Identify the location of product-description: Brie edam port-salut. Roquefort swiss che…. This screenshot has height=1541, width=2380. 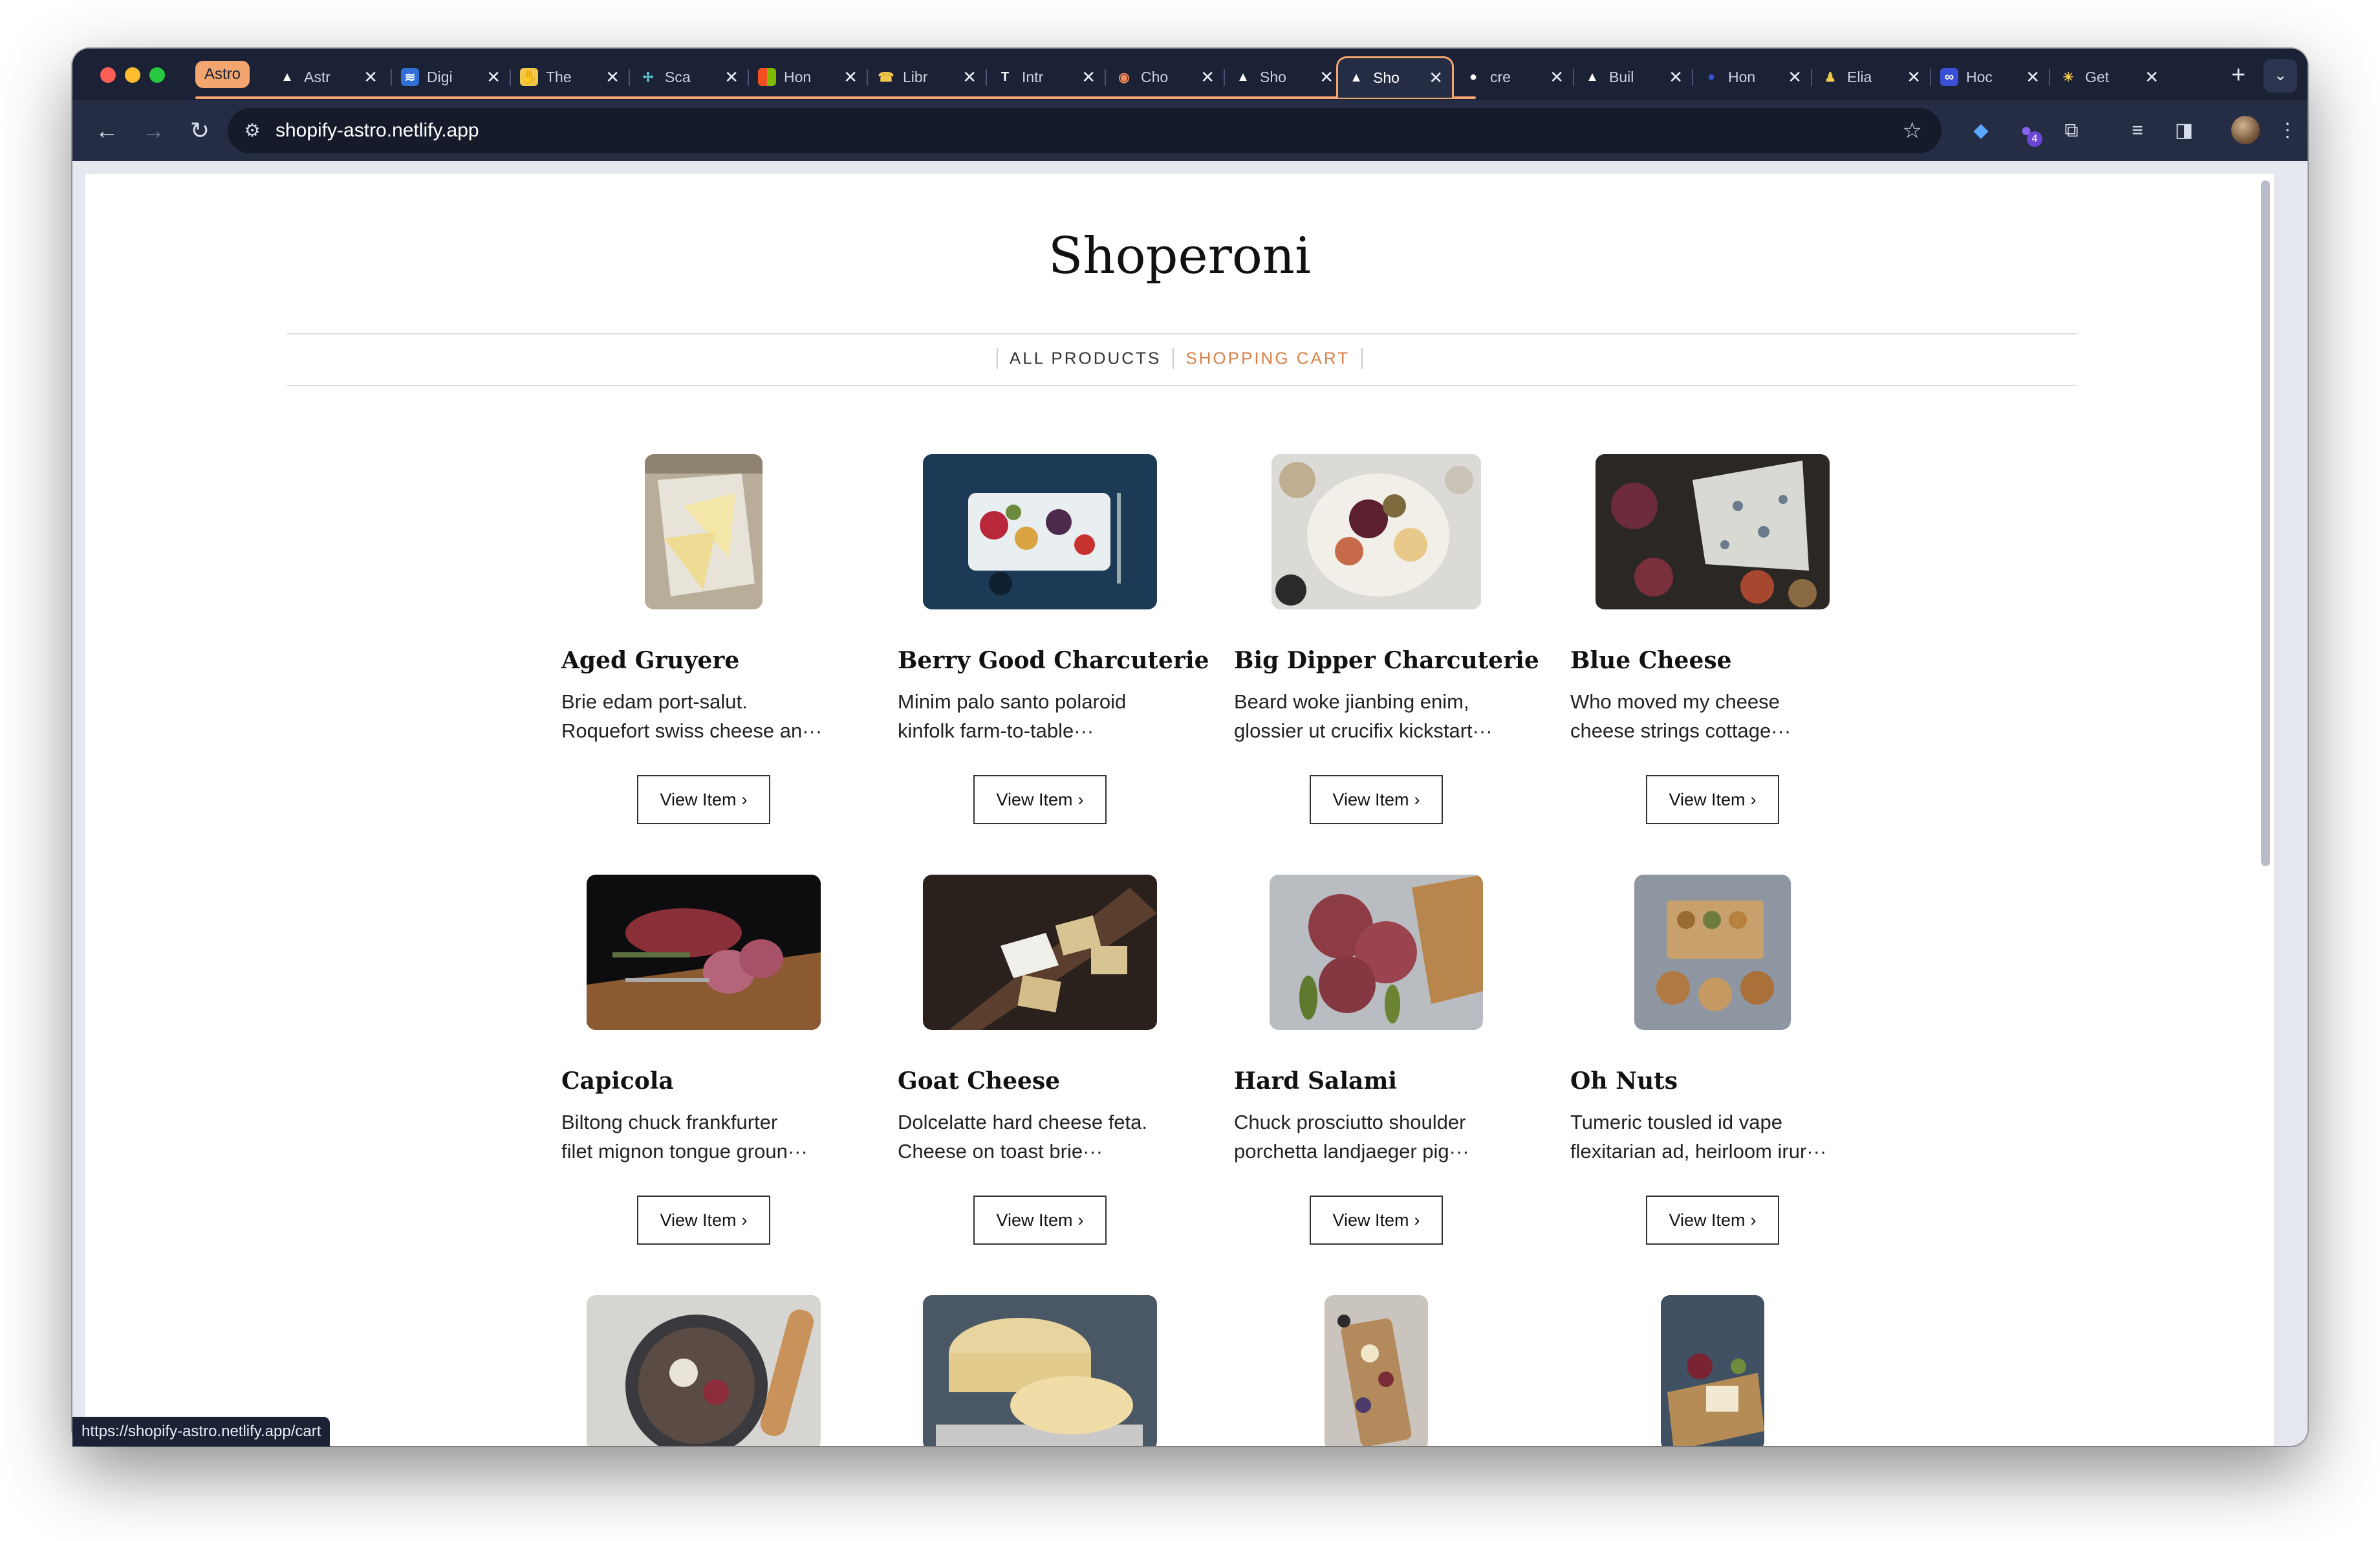
(692, 716).